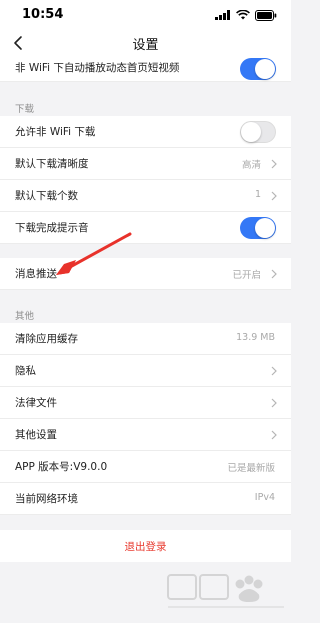  Describe the element at coordinates (257, 194) in the screenshot. I see `row-value: 1` at that location.